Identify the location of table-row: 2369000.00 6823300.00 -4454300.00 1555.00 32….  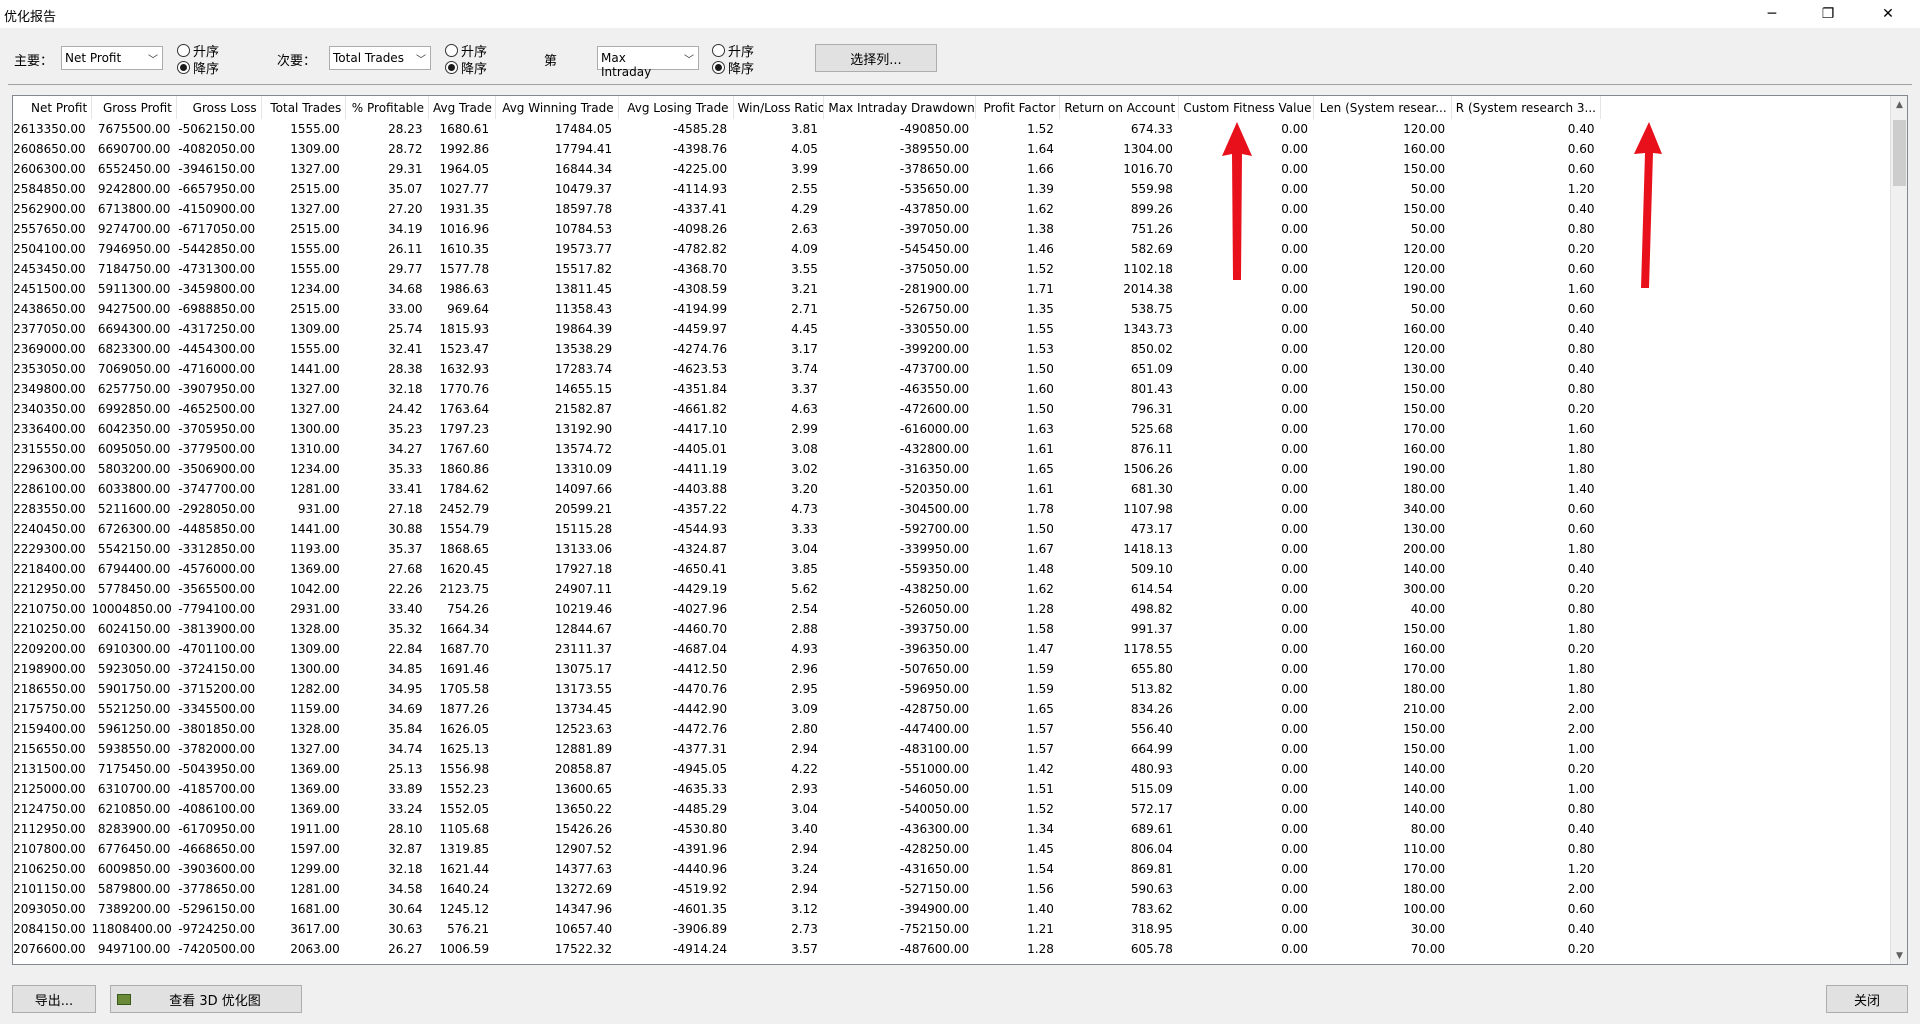
(807, 349).